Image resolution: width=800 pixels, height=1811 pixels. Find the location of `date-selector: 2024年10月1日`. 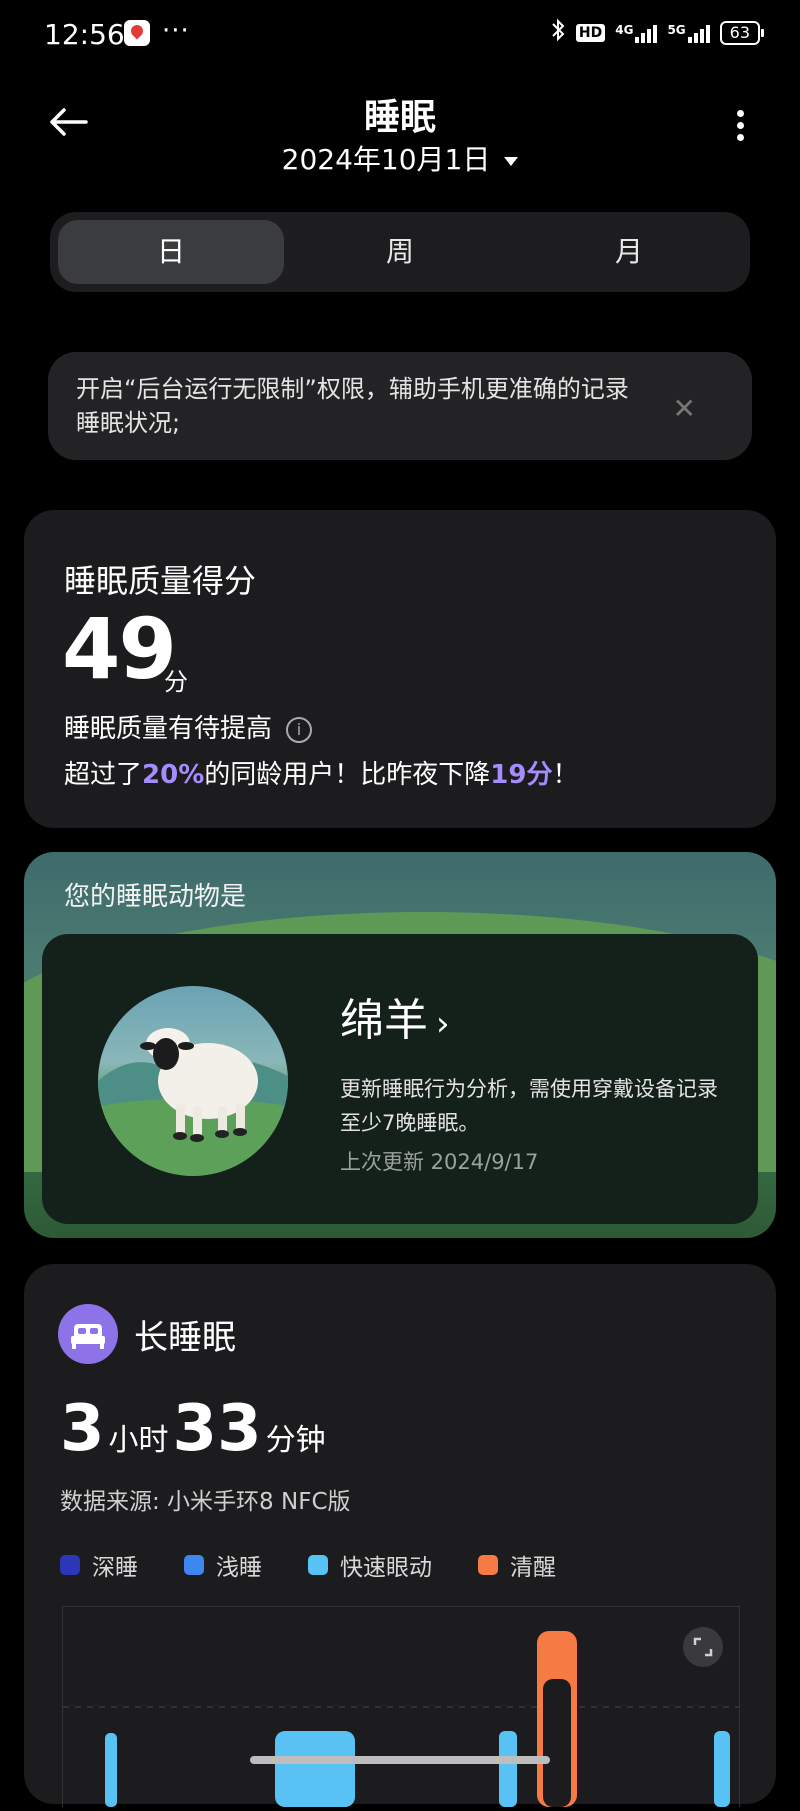

date-selector: 2024年10月1日 is located at coordinates (400, 158).